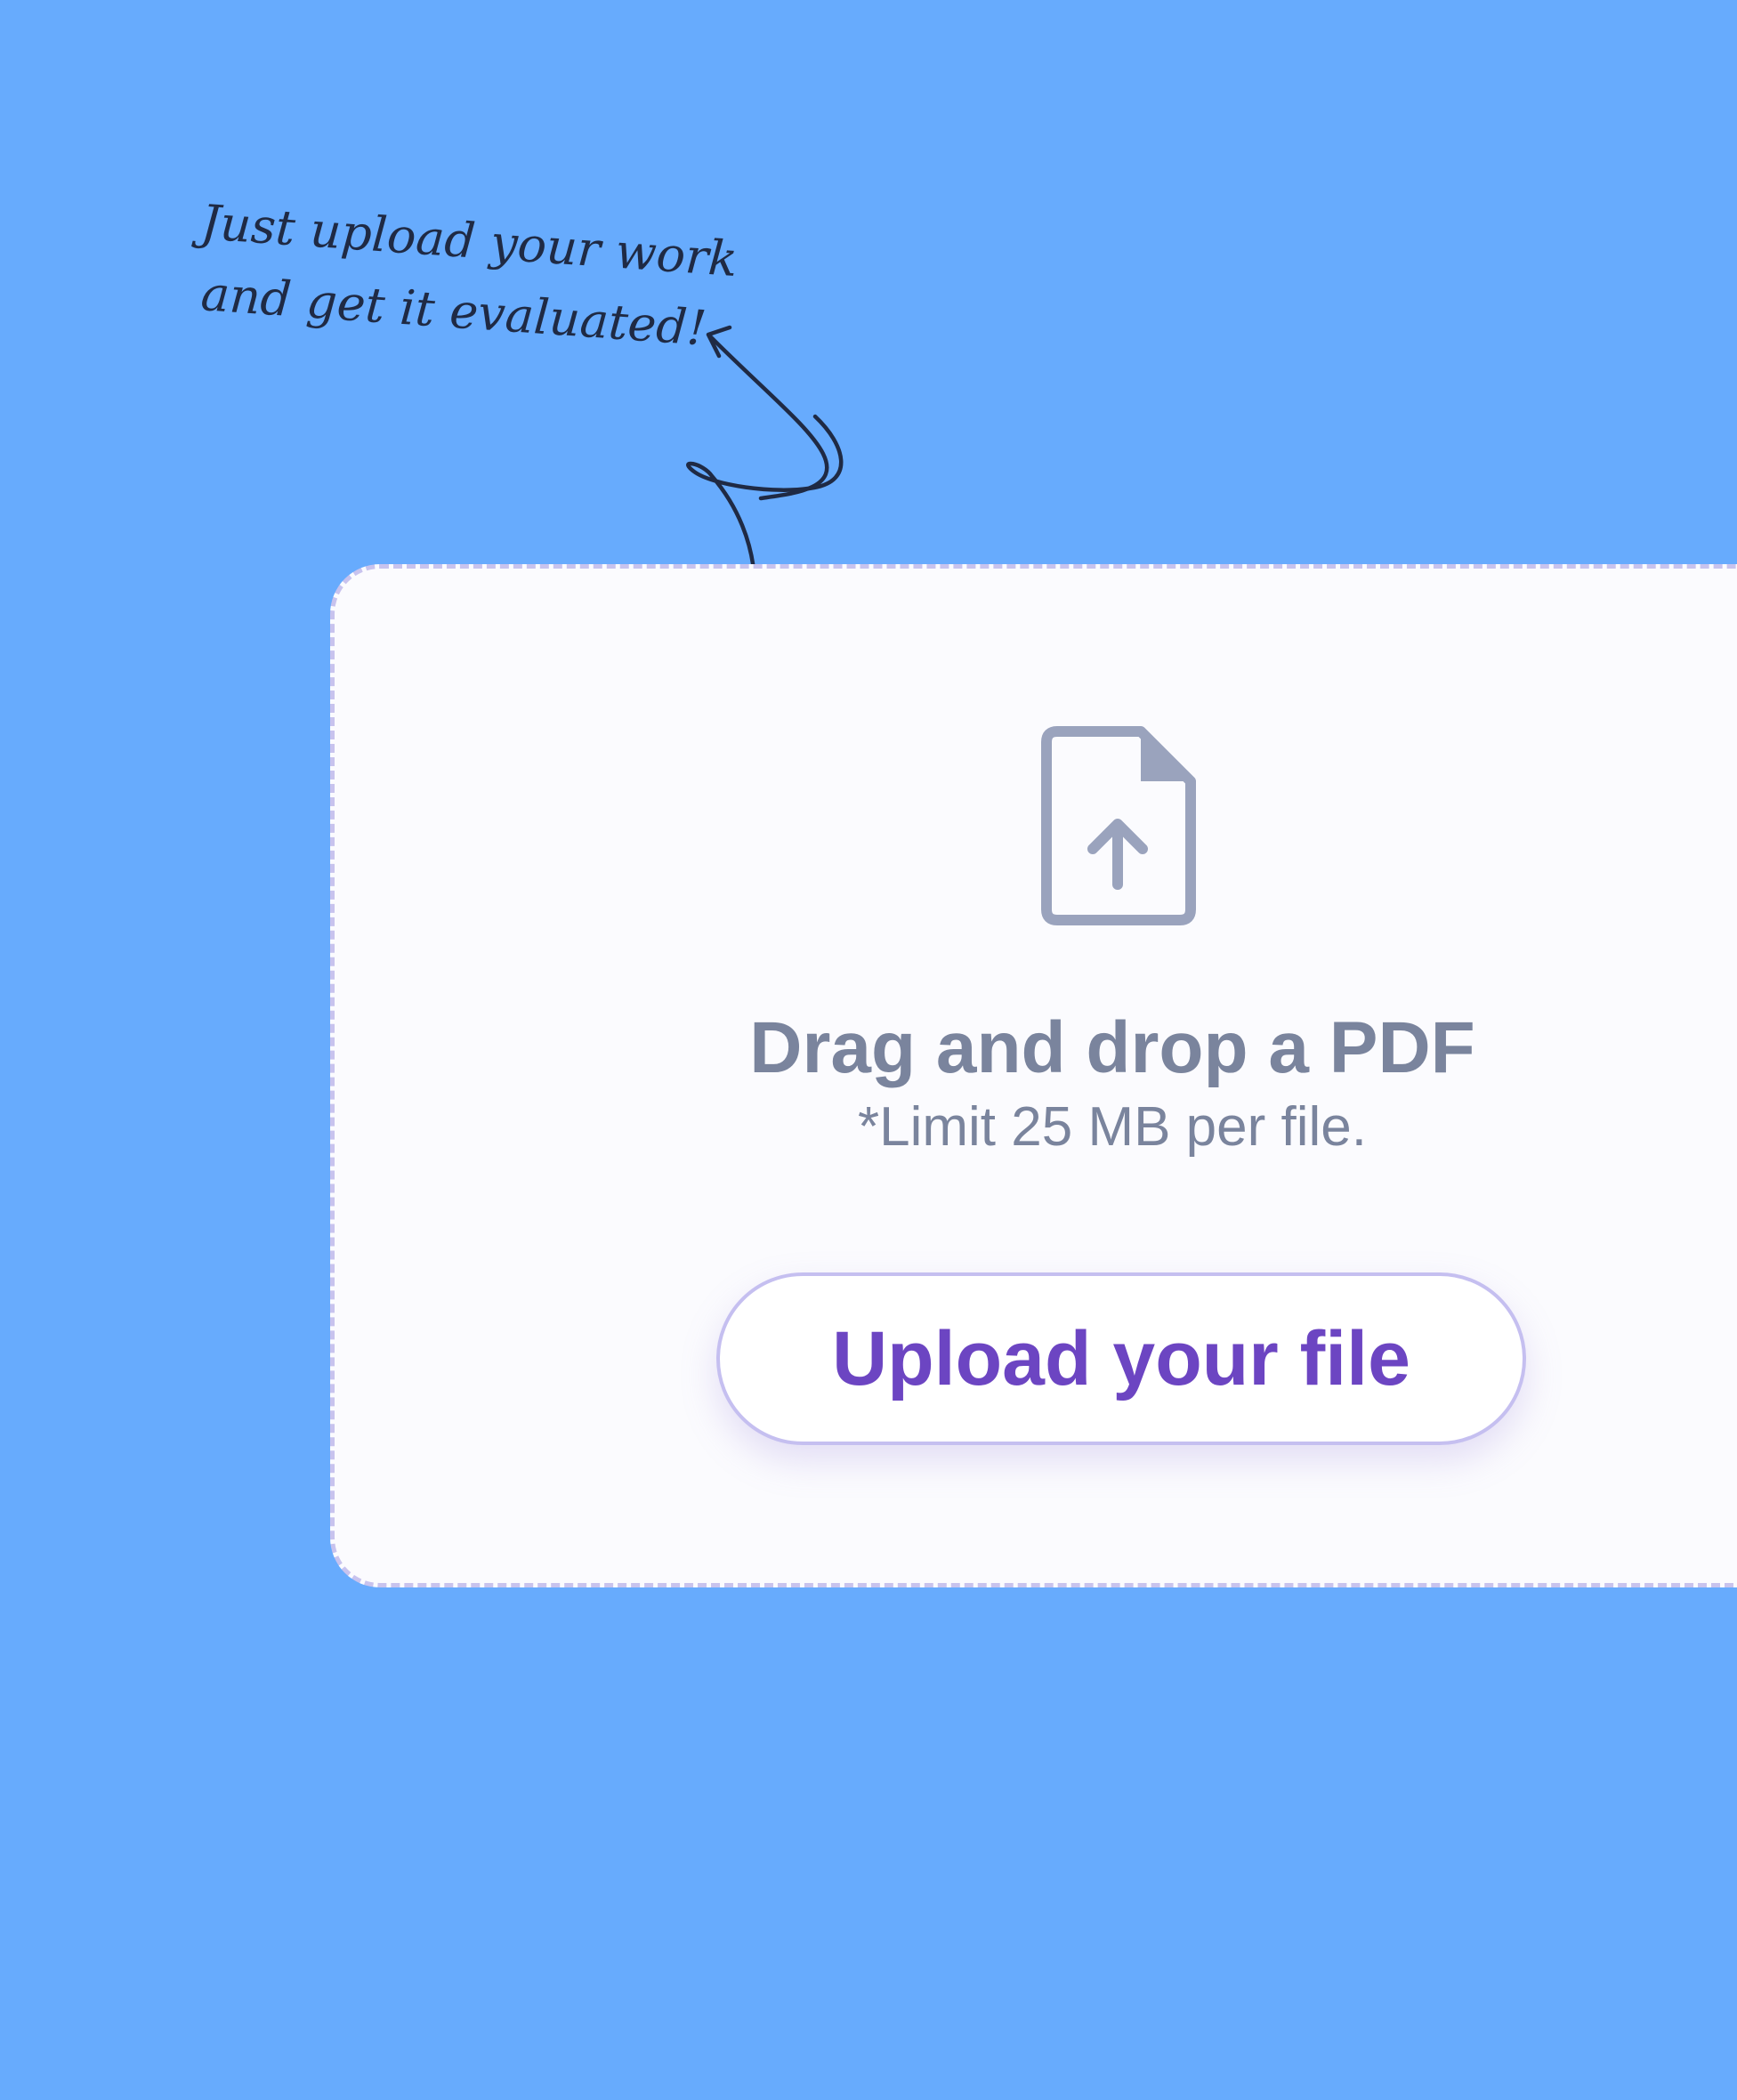 Image resolution: width=1737 pixels, height=2100 pixels. I want to click on dropzone-title: Drag and drop a PDF, so click(1112, 1047).